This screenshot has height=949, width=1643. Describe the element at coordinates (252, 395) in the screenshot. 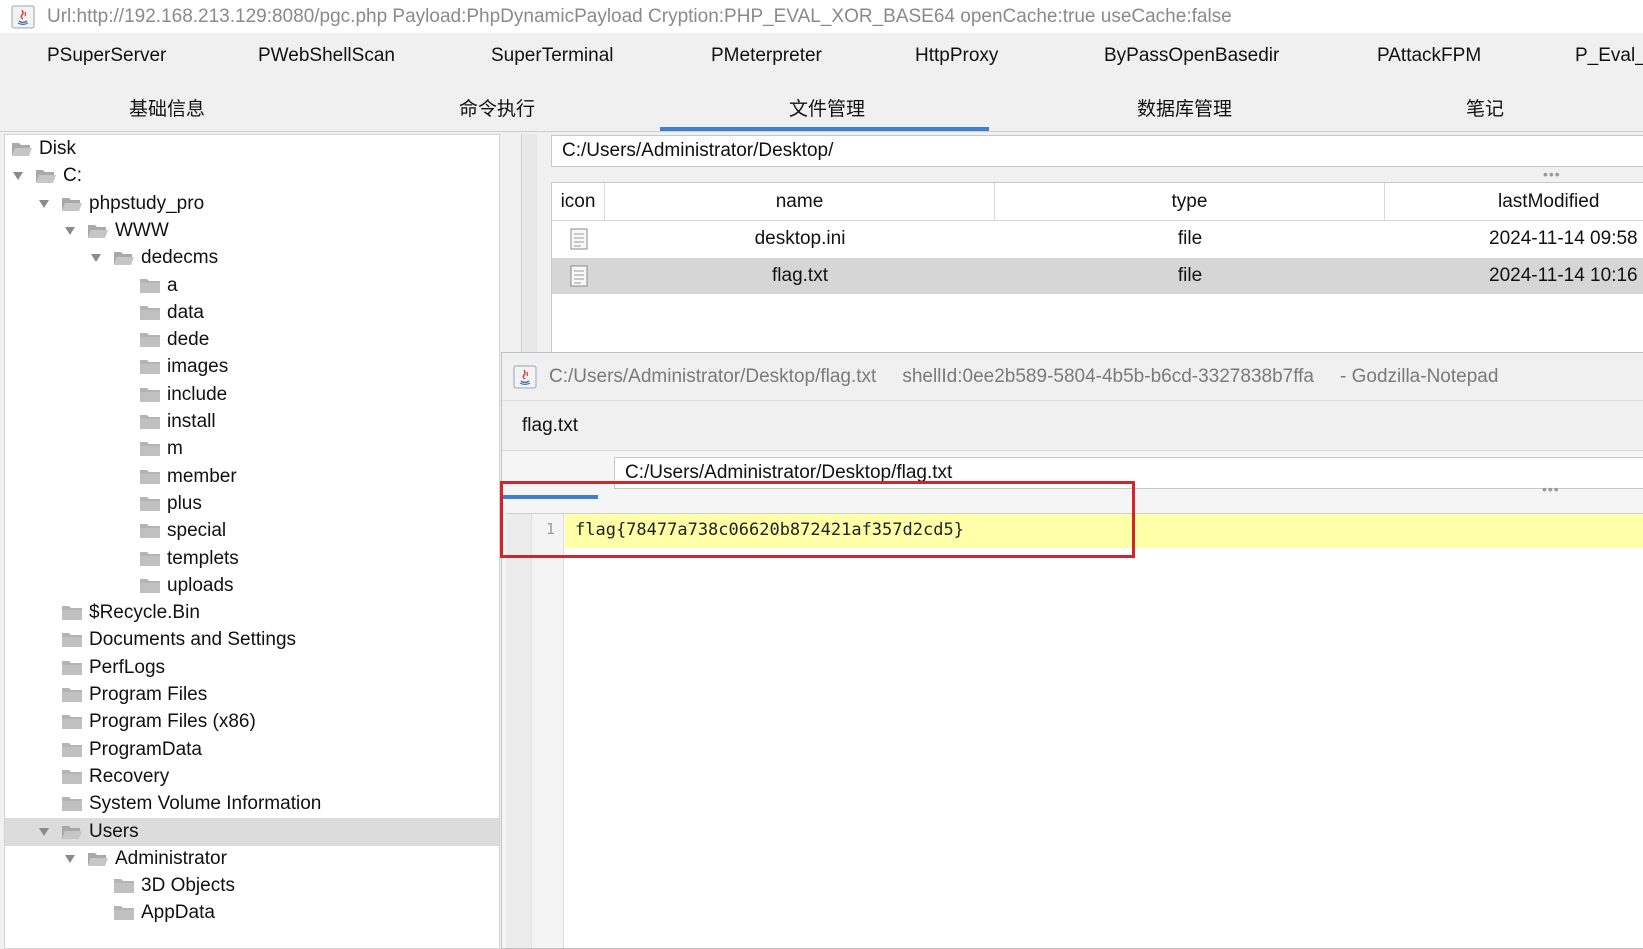

I see `tree-item: include` at that location.